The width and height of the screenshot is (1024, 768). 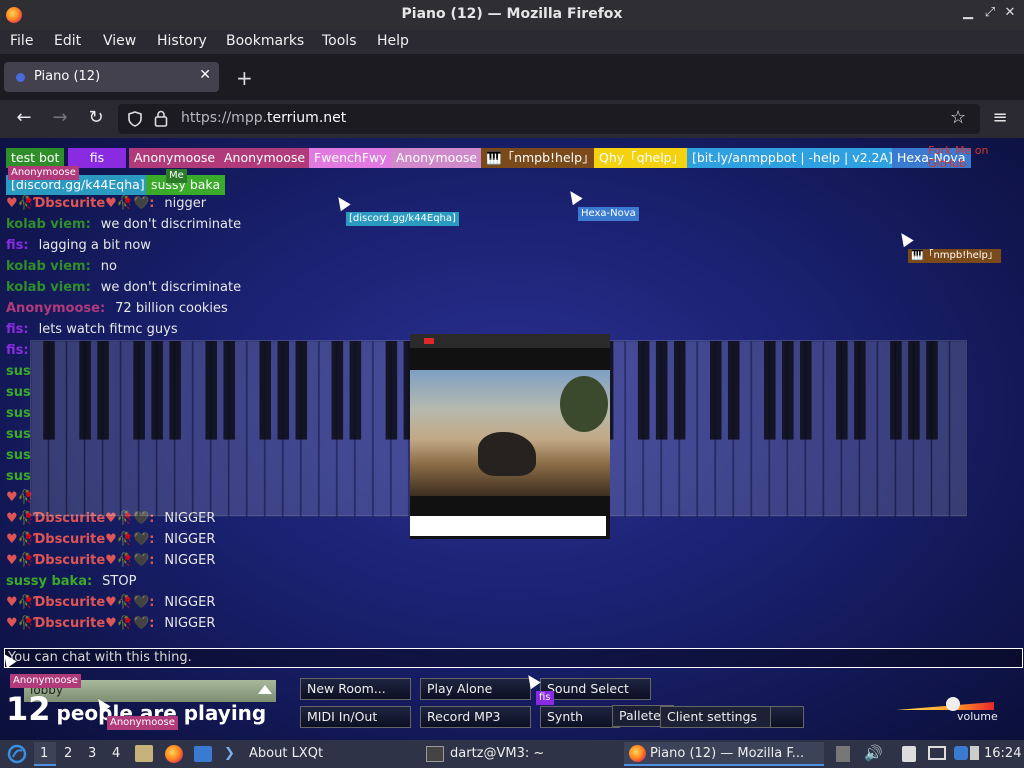 What do you see at coordinates (953, 704) in the screenshot?
I see `volume-knob` at bounding box center [953, 704].